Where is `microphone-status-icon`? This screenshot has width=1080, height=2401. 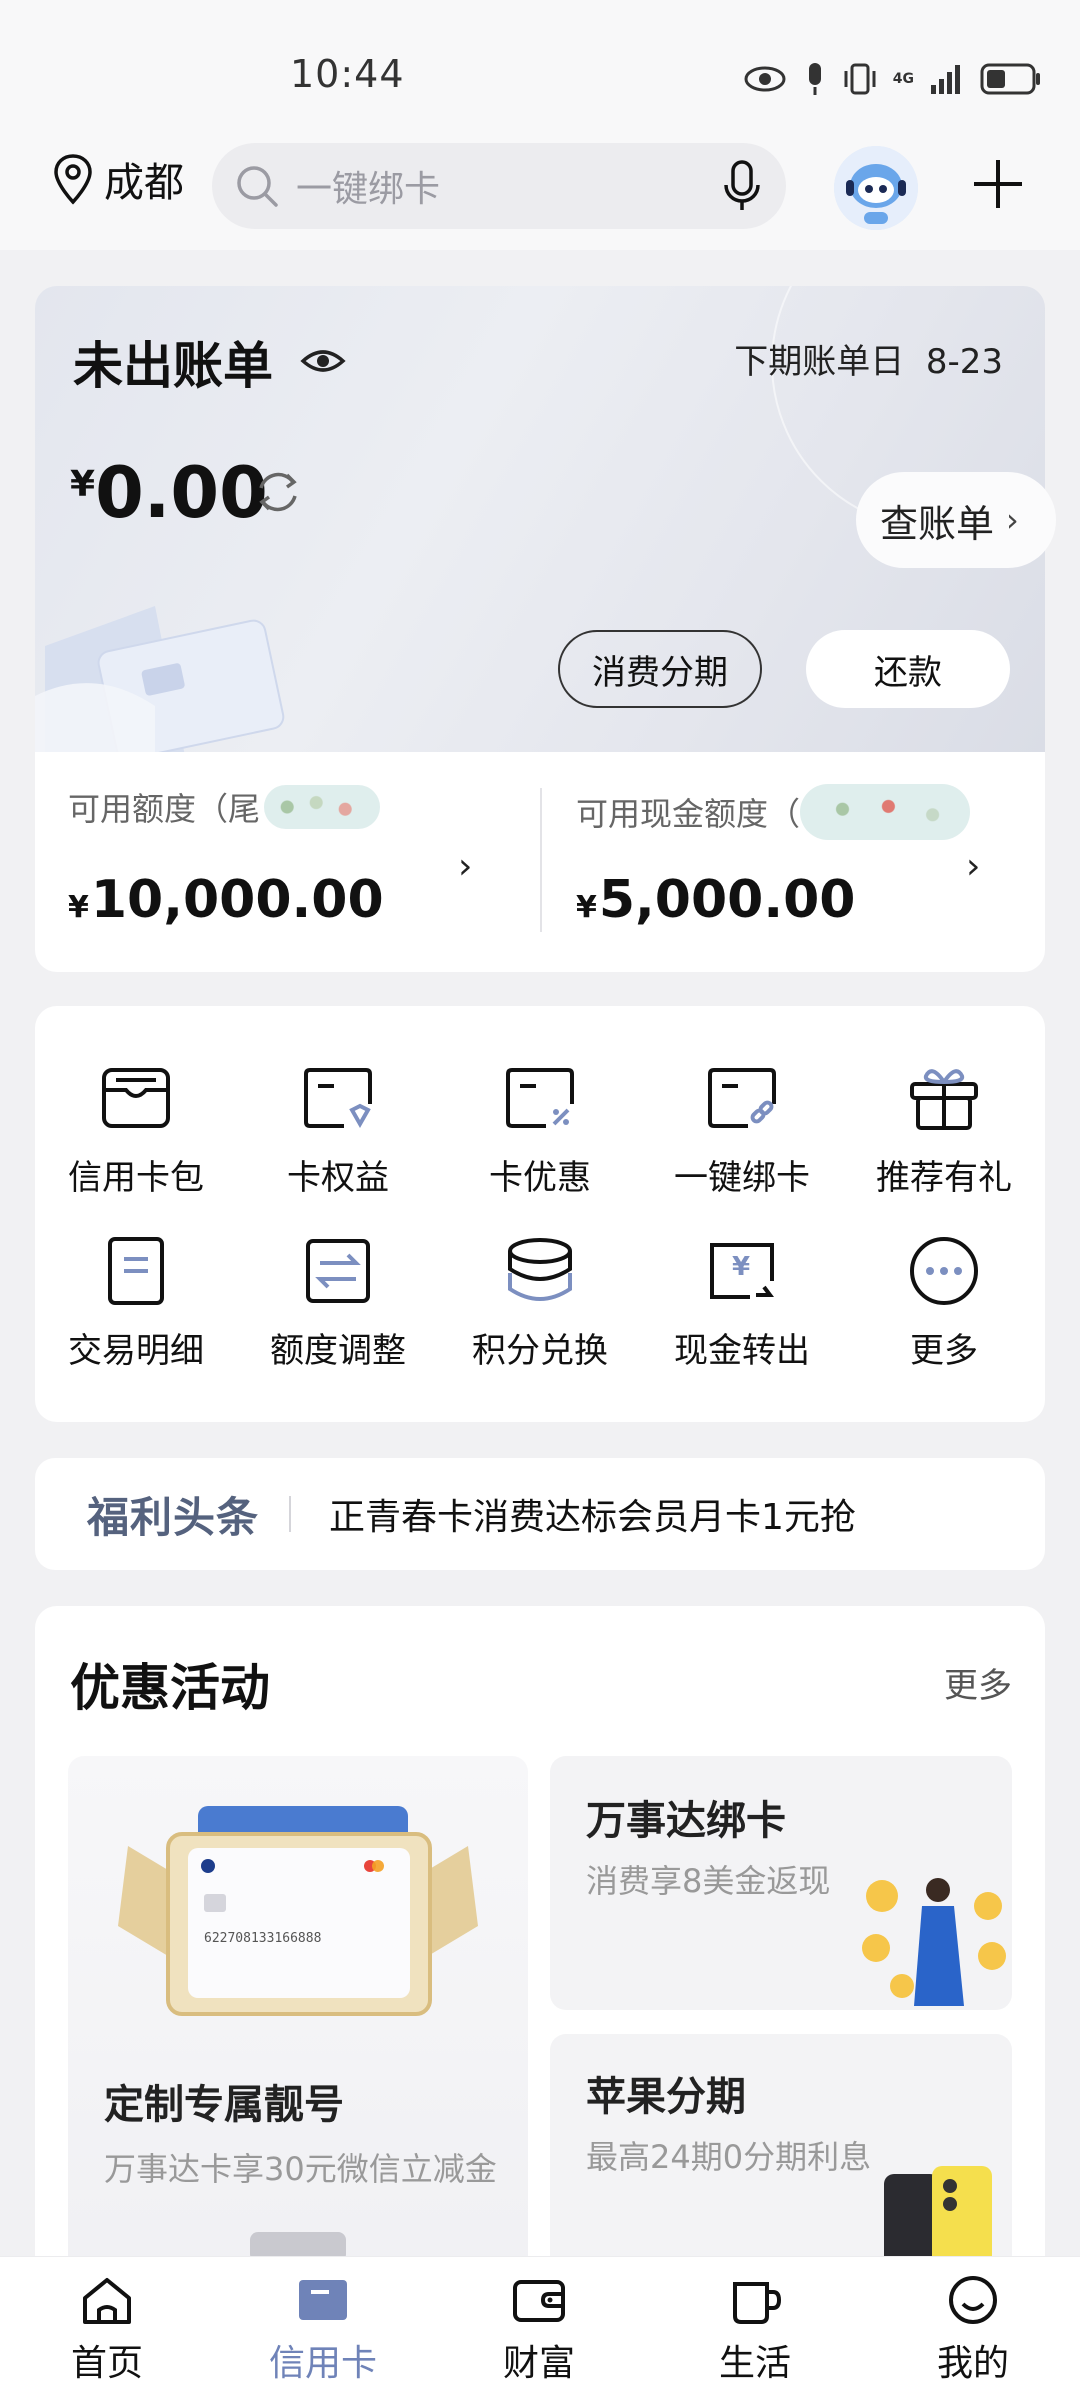
microphone-status-icon is located at coordinates (814, 79).